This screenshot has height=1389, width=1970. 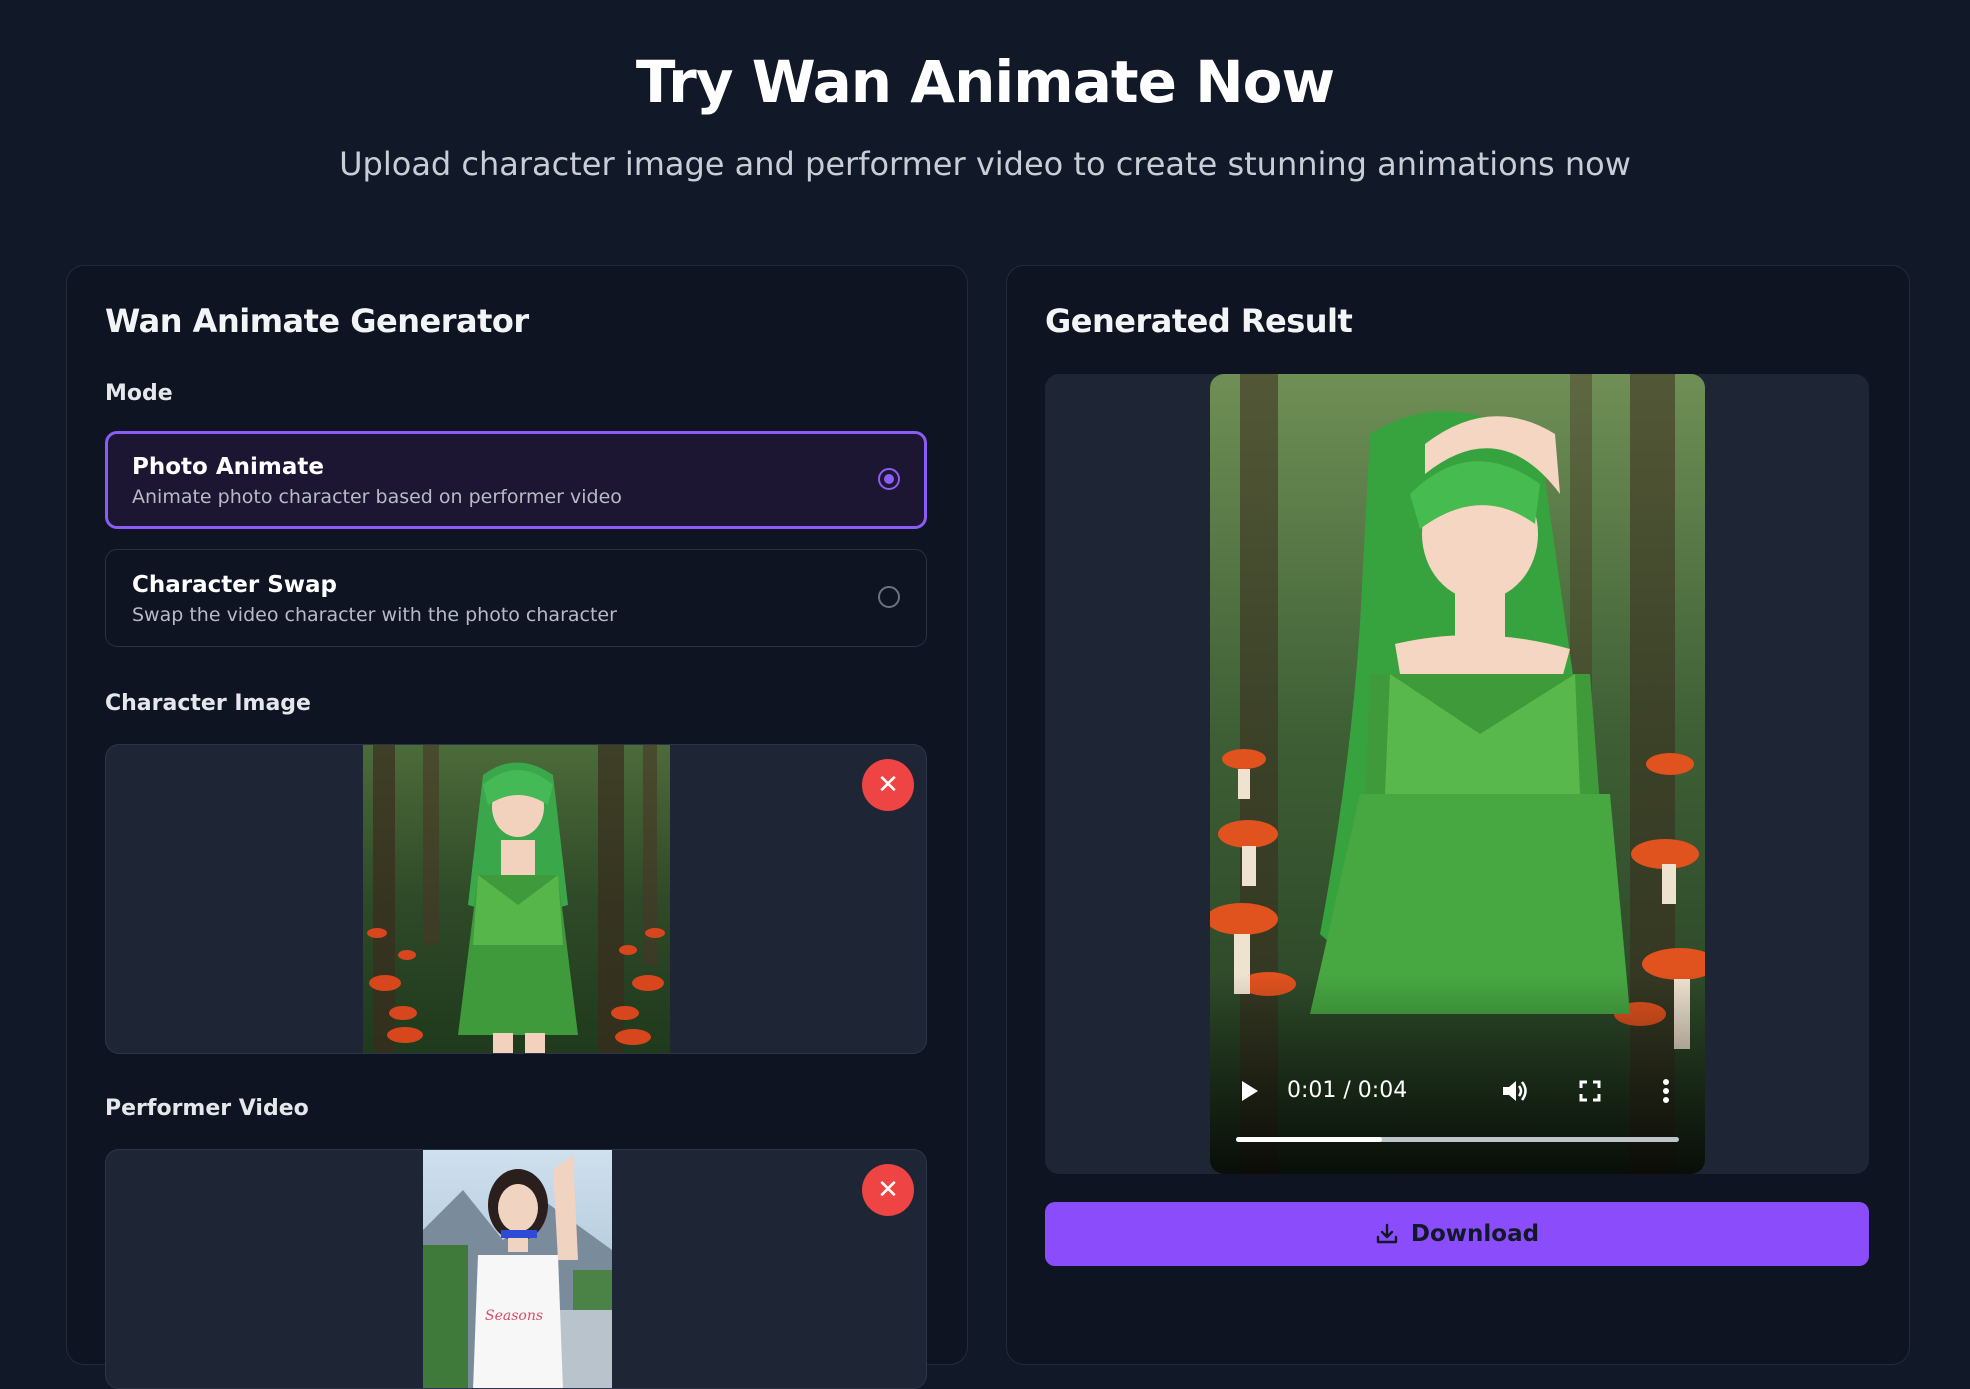 What do you see at coordinates (1475, 1234) in the screenshot?
I see `download-label: Download` at bounding box center [1475, 1234].